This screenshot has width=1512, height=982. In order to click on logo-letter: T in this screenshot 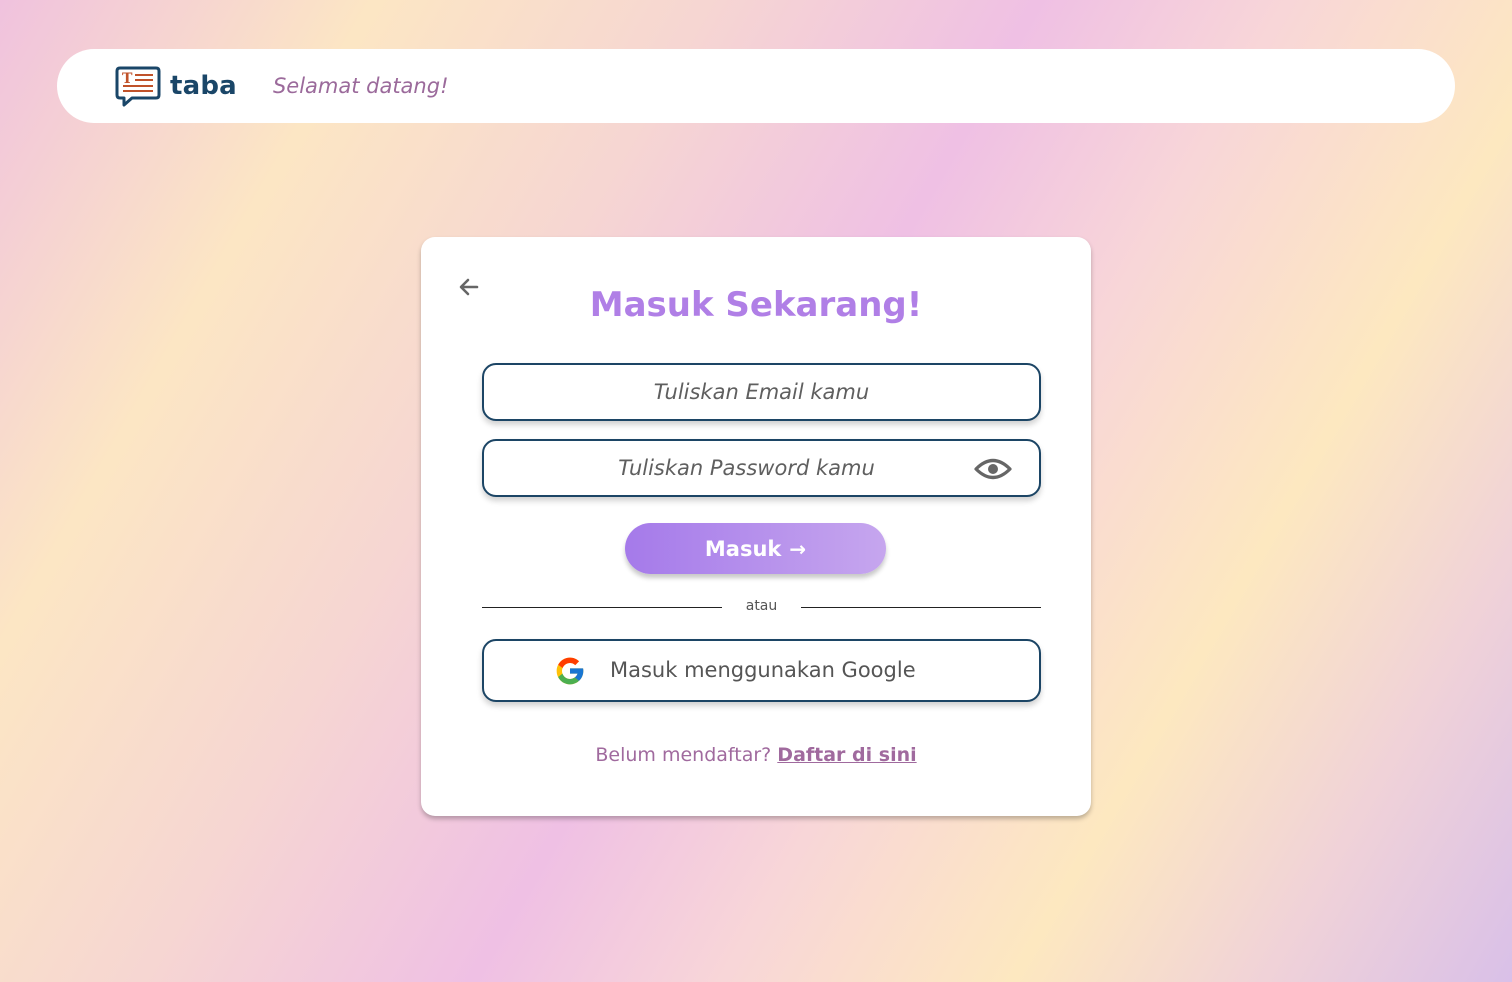, I will do `click(127, 79)`.